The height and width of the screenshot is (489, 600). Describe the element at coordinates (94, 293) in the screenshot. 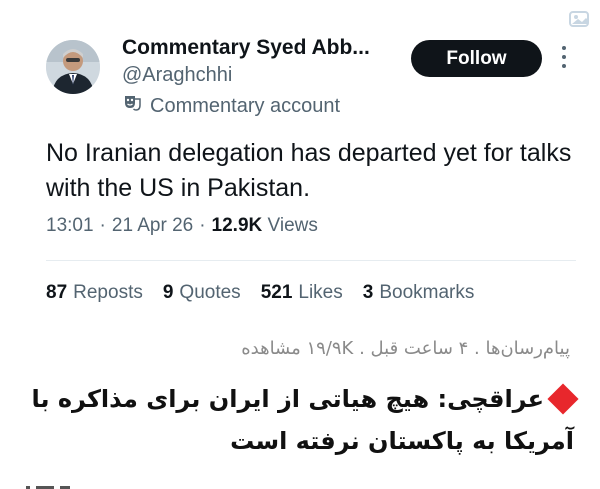

I see `stat-reposts: 87 Reposts` at that location.